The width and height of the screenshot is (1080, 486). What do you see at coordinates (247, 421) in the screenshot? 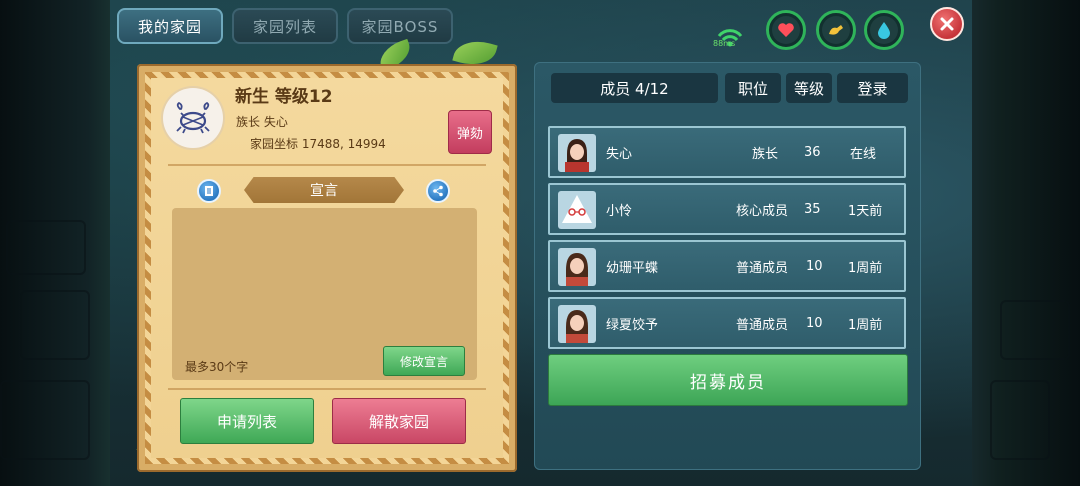
I see `apply-list-button: 申请列表` at bounding box center [247, 421].